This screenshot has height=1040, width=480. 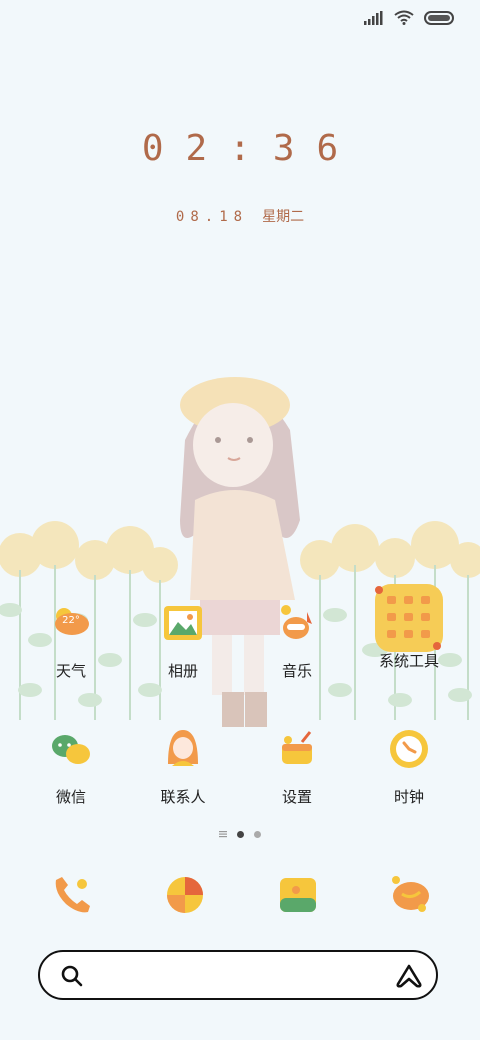 I want to click on lock-time: 02:36, so click(x=251, y=148).